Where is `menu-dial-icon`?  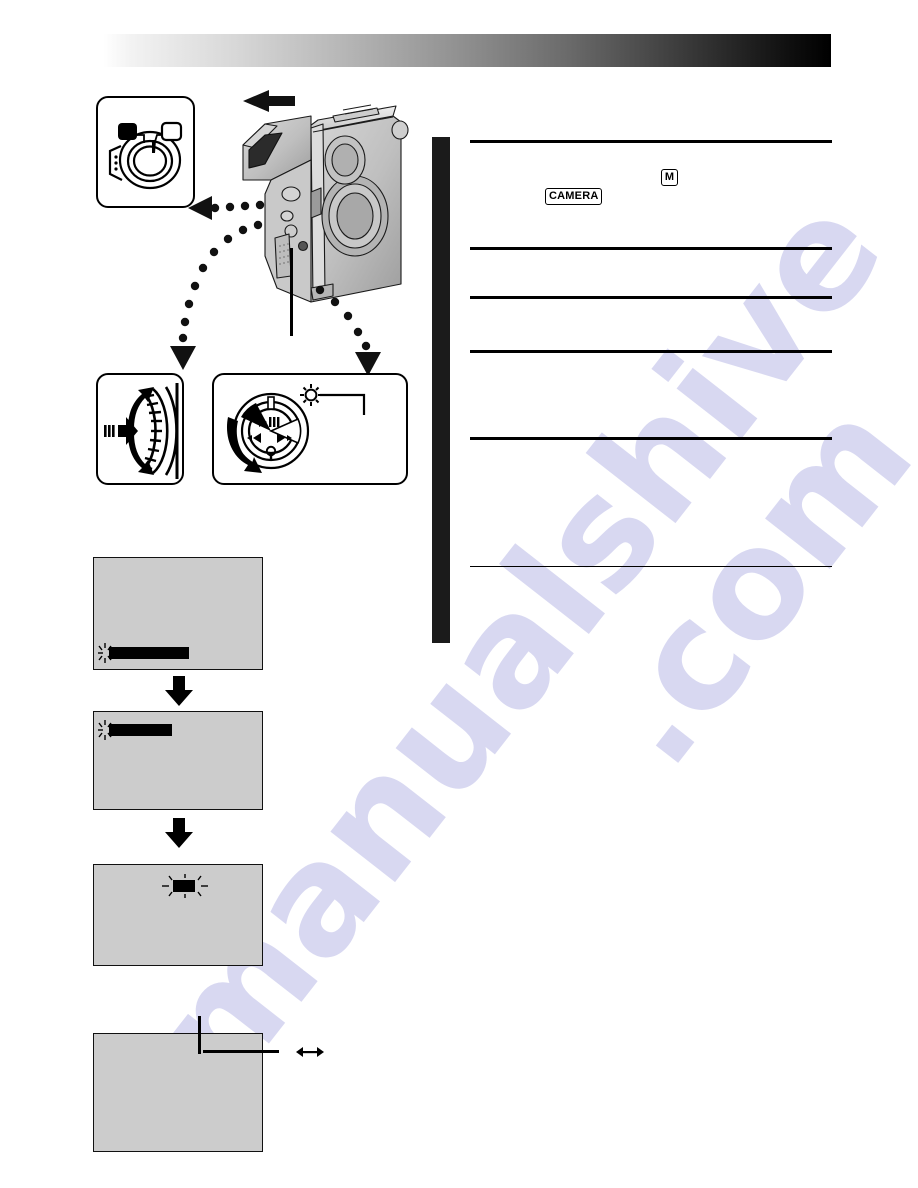 menu-dial-icon is located at coordinates (296, 428).